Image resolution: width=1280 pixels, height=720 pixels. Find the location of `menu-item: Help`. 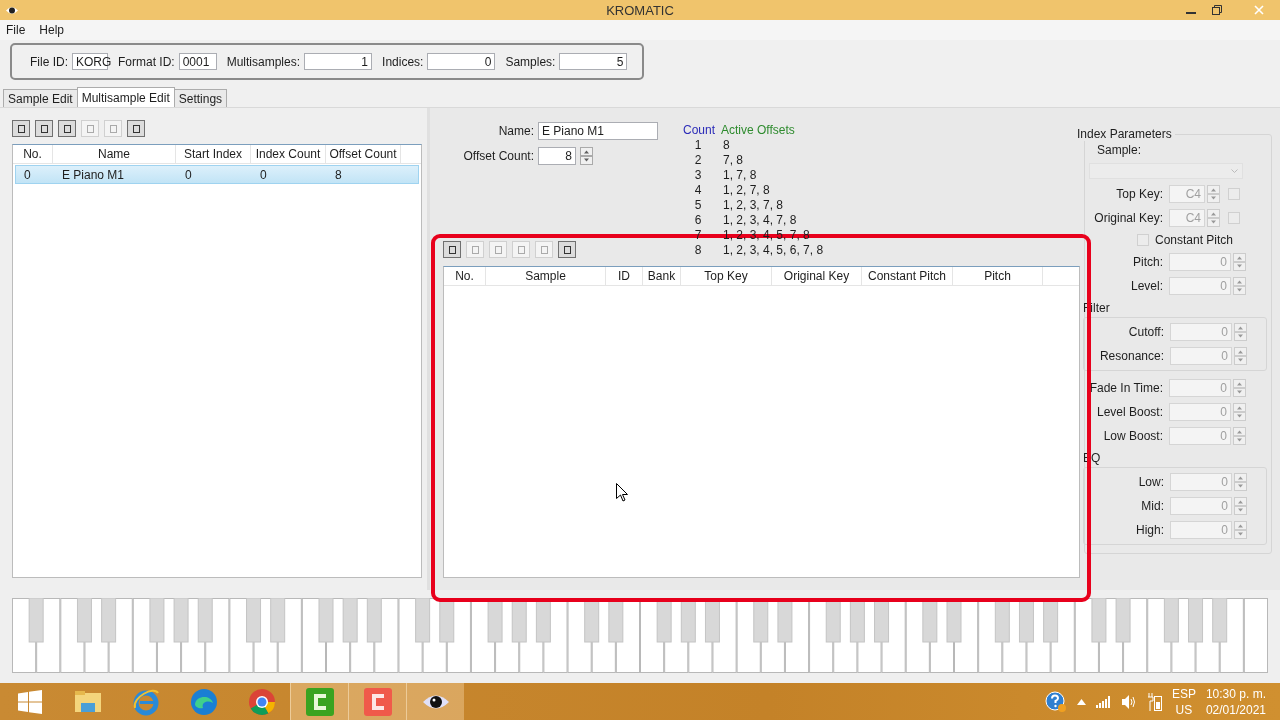

menu-item: Help is located at coordinates (52, 30).